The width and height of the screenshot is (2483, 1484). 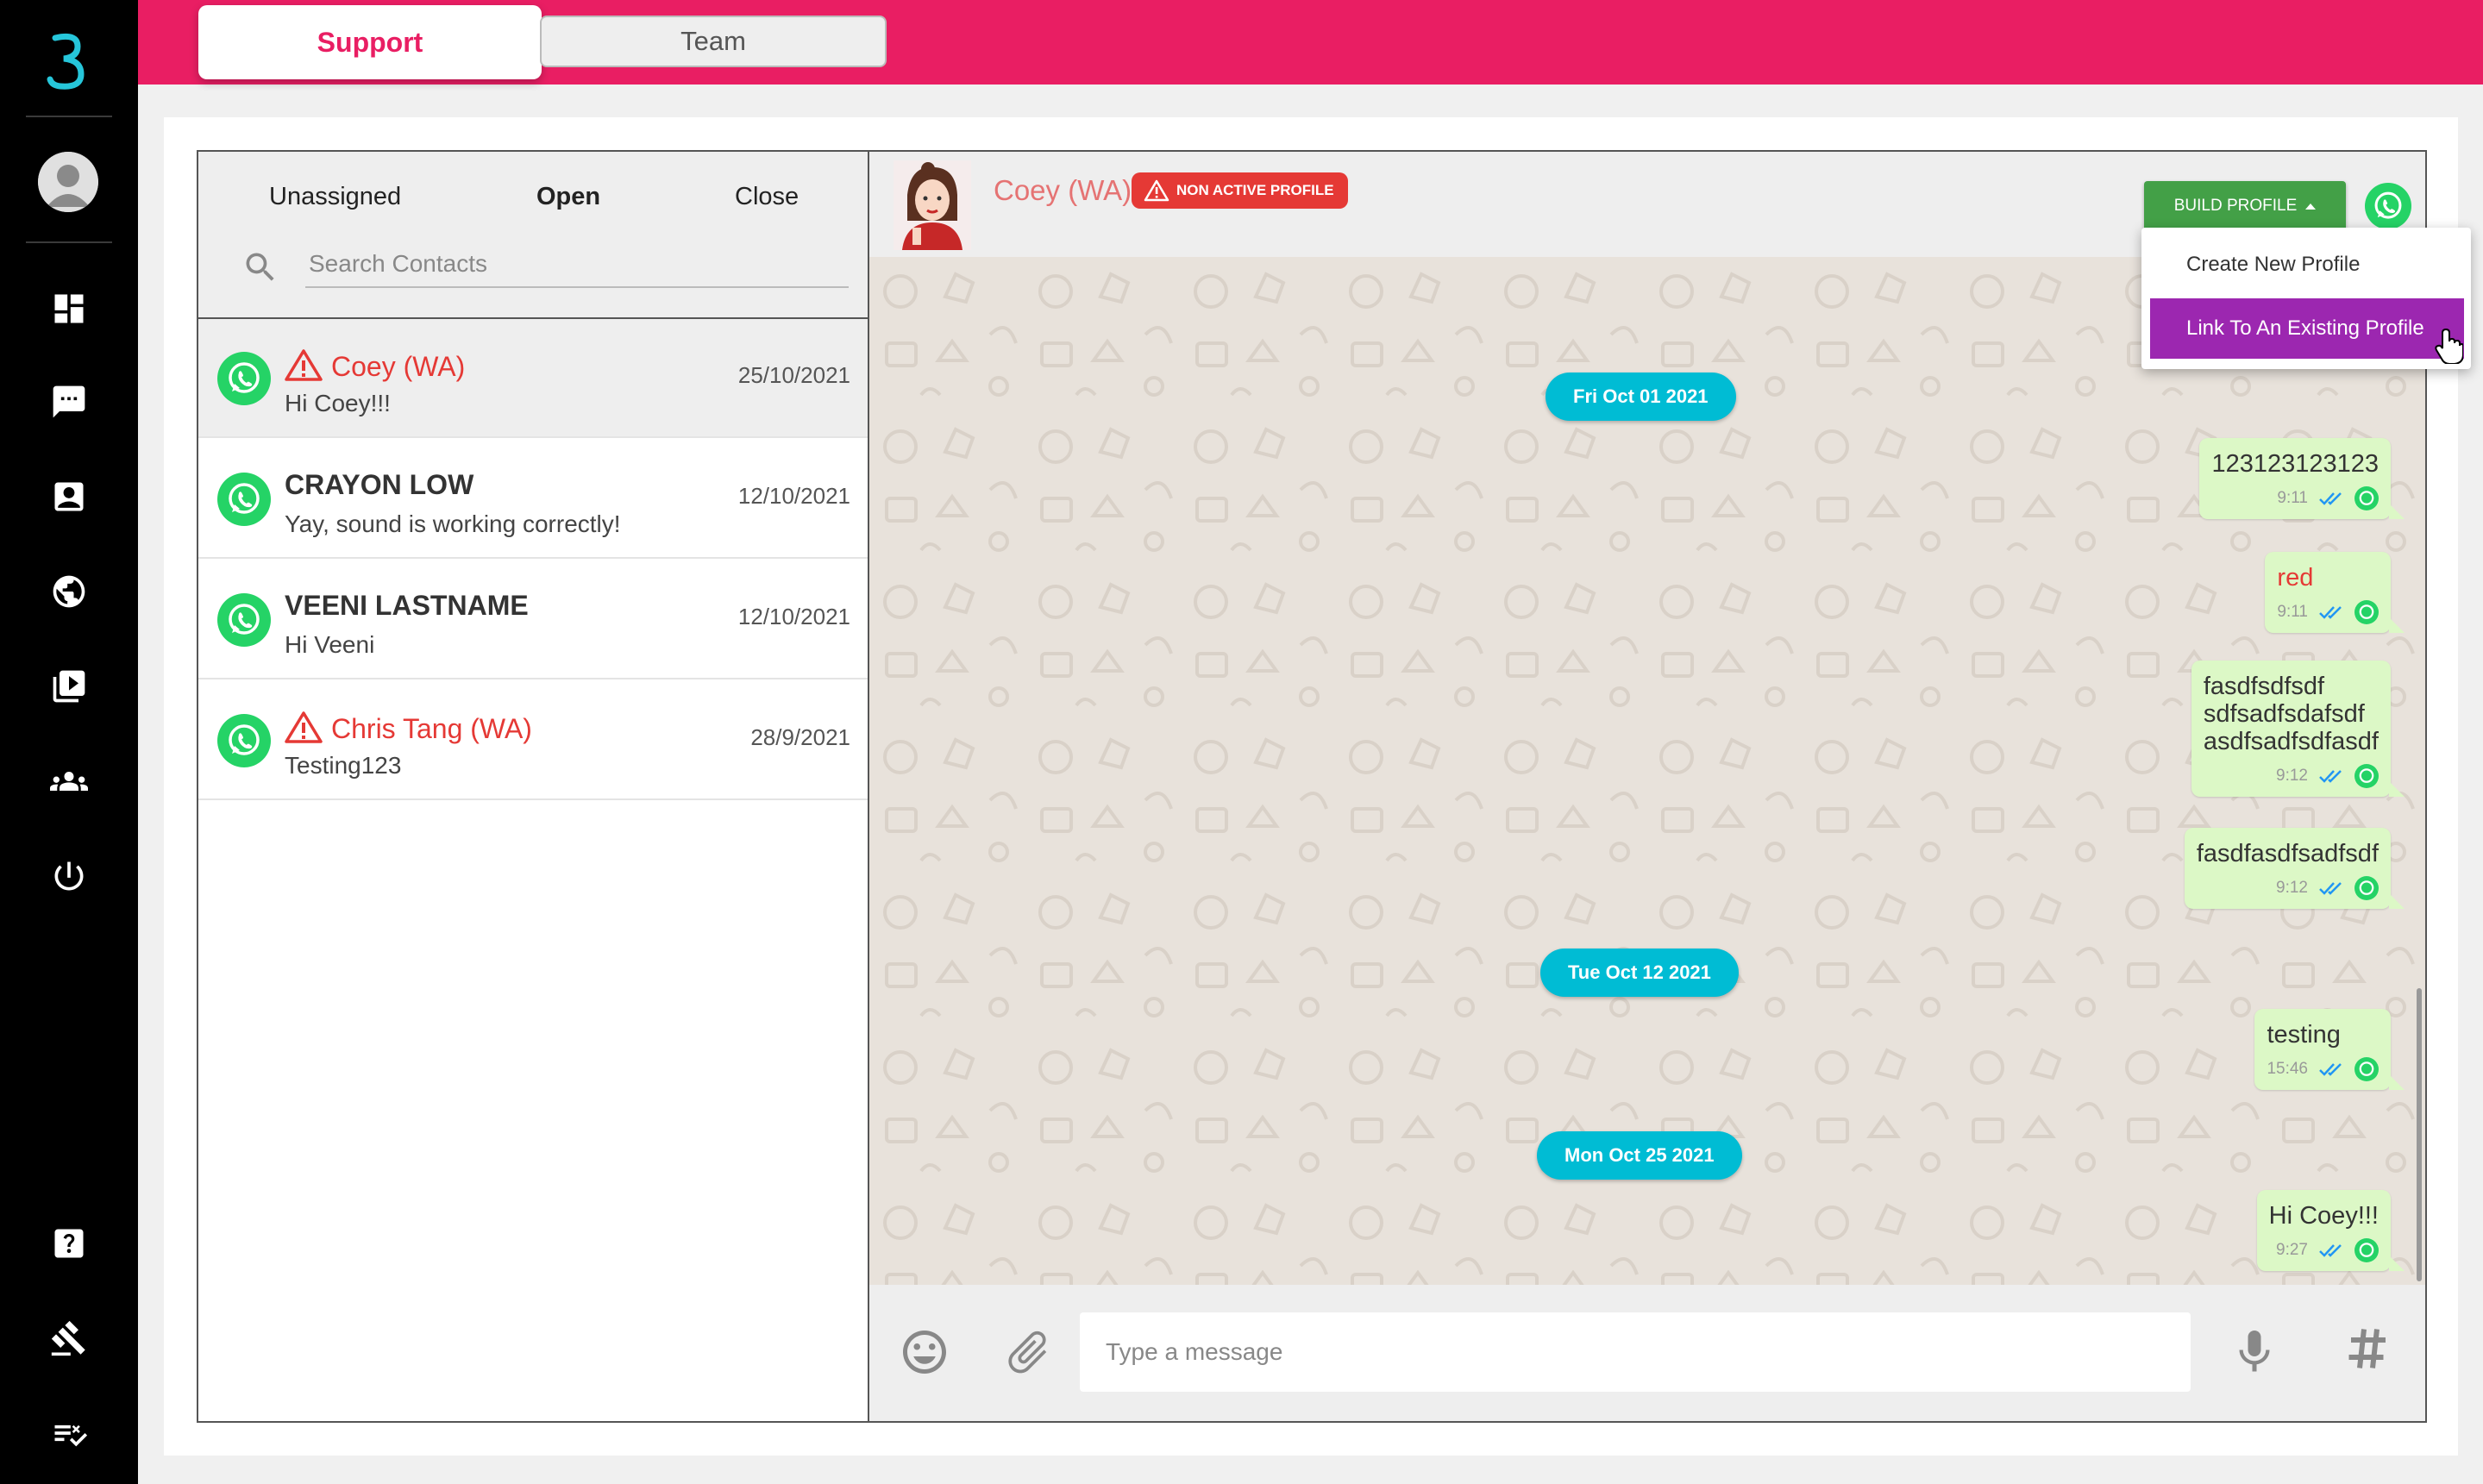 What do you see at coordinates (69, 1338) in the screenshot?
I see `gavel-icon` at bounding box center [69, 1338].